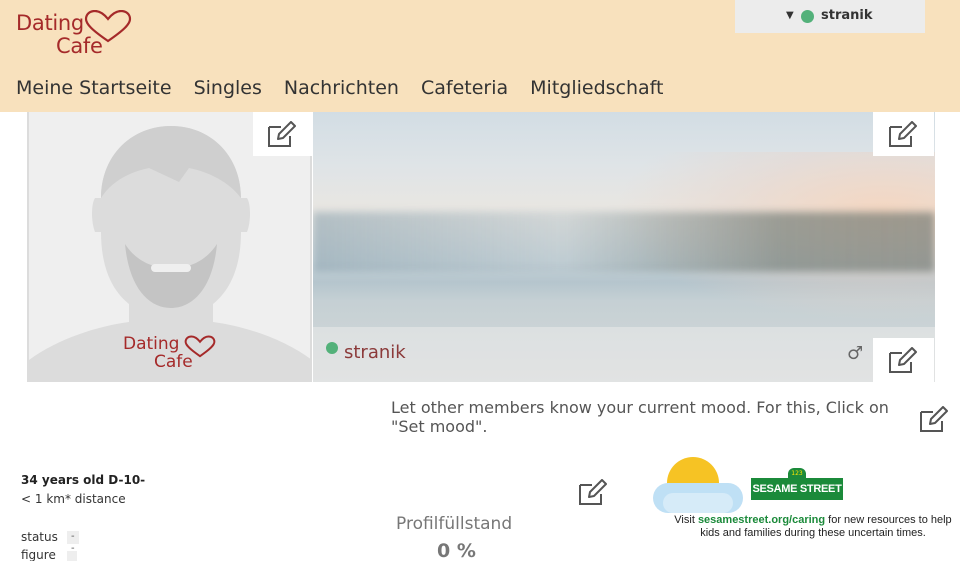  What do you see at coordinates (855, 353) in the screenshot?
I see `male-icon: ♂` at bounding box center [855, 353].